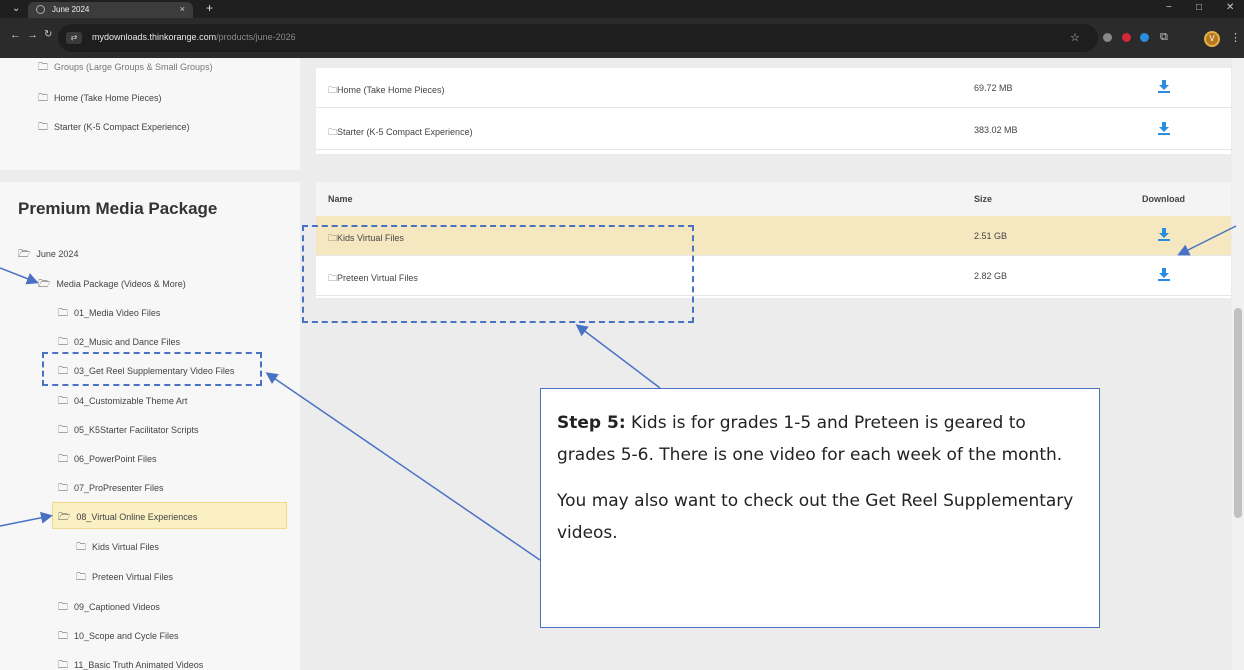 This screenshot has height=670, width=1244. I want to click on reload-icon: ↻, so click(48, 34).